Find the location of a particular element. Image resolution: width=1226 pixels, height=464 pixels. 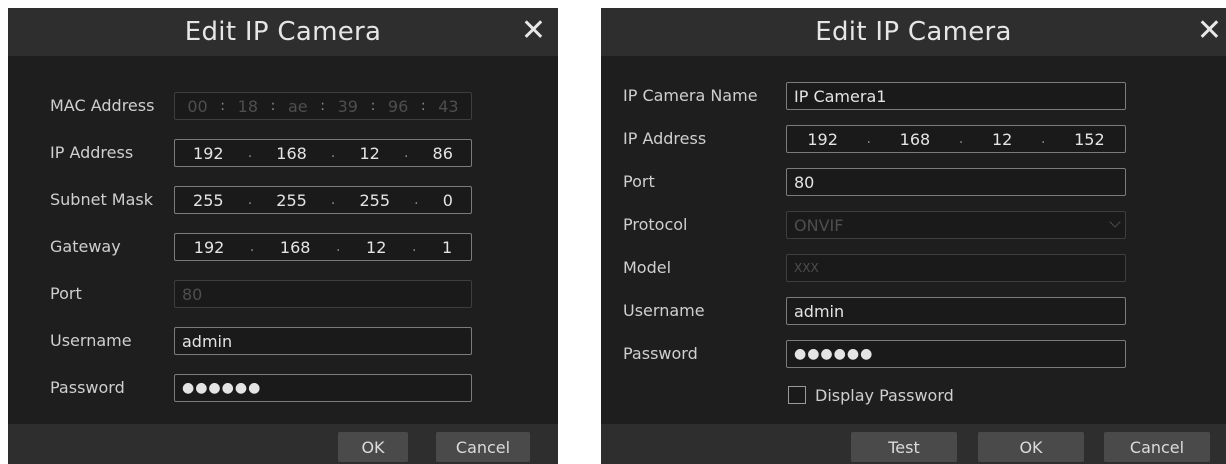

camera-name-label: IP Camera Name is located at coordinates (690, 95).